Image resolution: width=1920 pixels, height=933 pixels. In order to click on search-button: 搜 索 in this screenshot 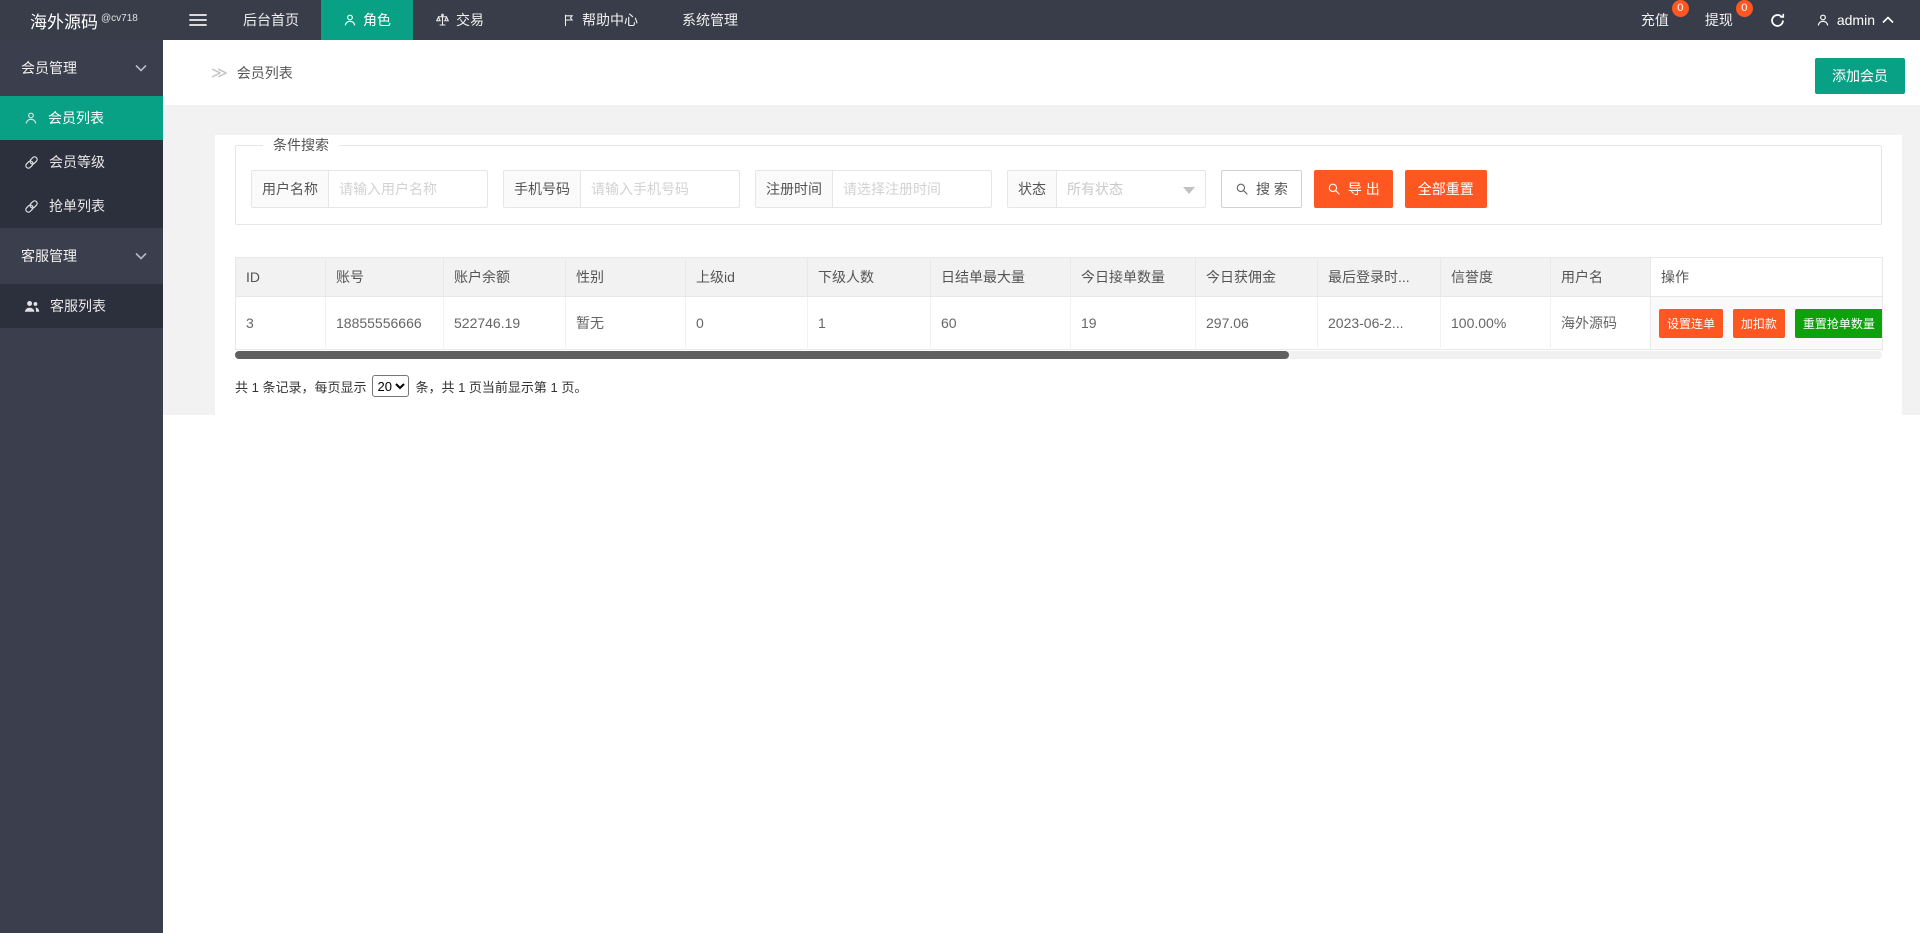, I will do `click(1261, 189)`.